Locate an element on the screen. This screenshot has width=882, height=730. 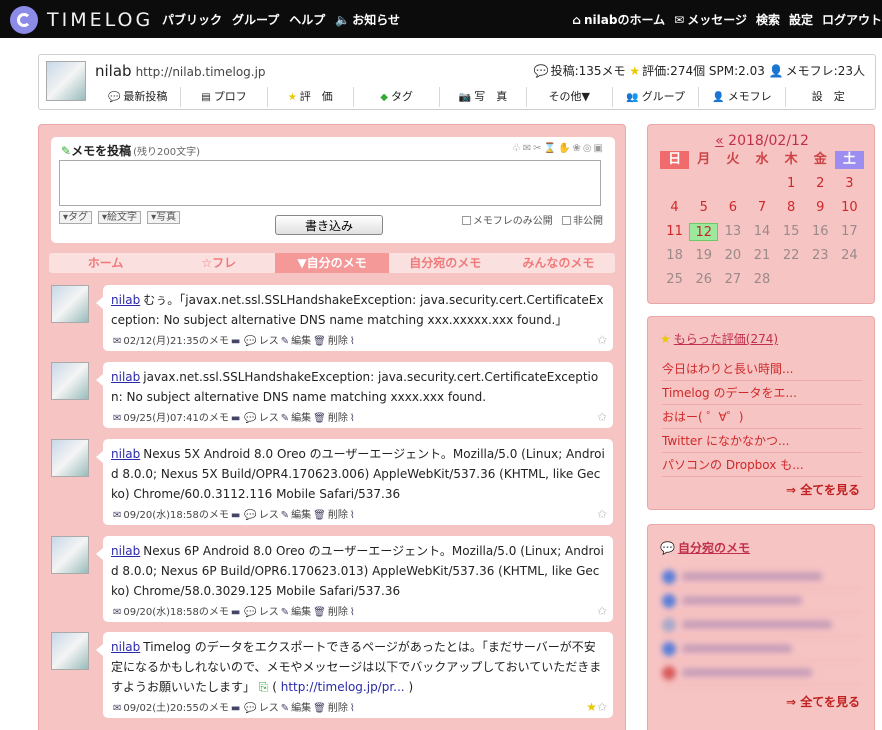
tab-memo-friends: 👤 メモフレ is located at coordinates (742, 97).